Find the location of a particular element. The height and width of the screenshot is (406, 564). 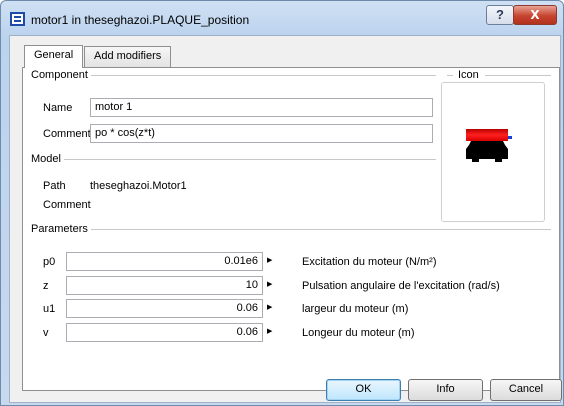

param-value-input: 0.01e6 is located at coordinates (164, 261).